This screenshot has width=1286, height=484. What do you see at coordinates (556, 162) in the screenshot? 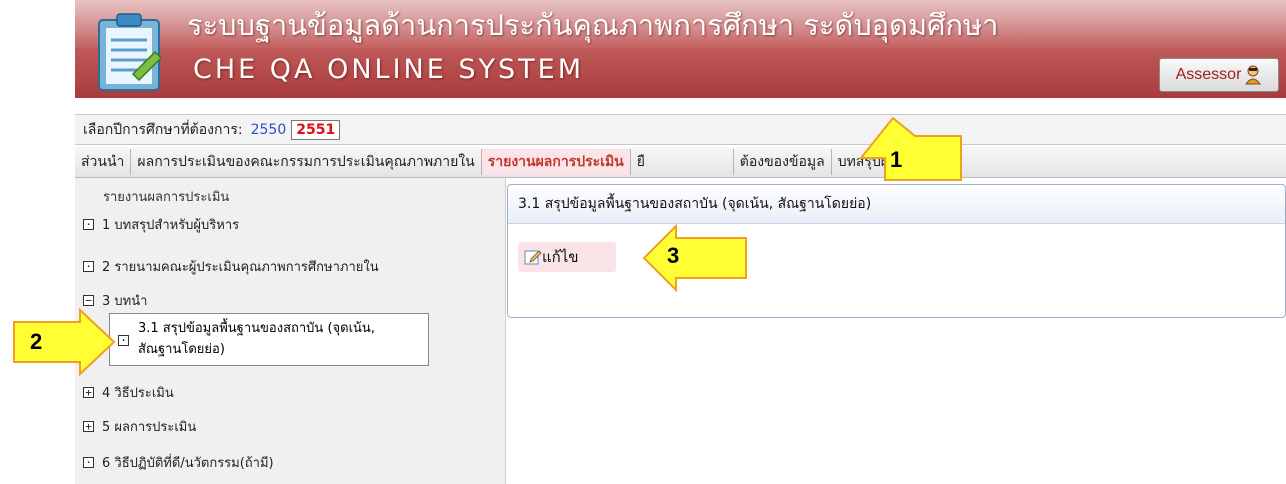
I see `tab-assessment-report: รายงานผลการประเมิน` at bounding box center [556, 162].